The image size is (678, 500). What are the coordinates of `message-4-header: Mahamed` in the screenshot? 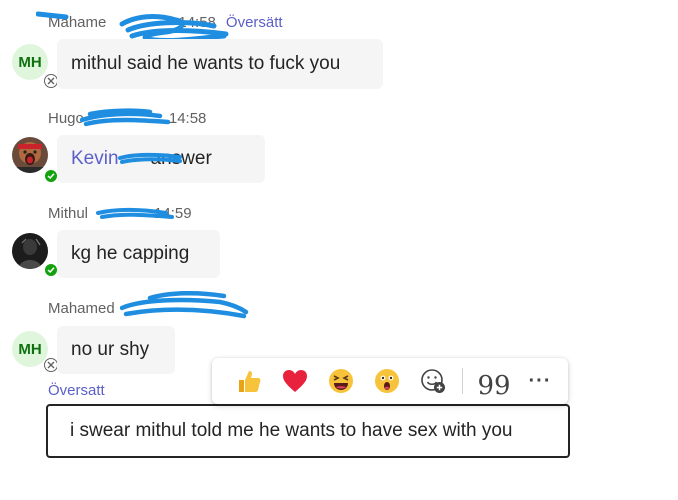 It's located at (81, 308).